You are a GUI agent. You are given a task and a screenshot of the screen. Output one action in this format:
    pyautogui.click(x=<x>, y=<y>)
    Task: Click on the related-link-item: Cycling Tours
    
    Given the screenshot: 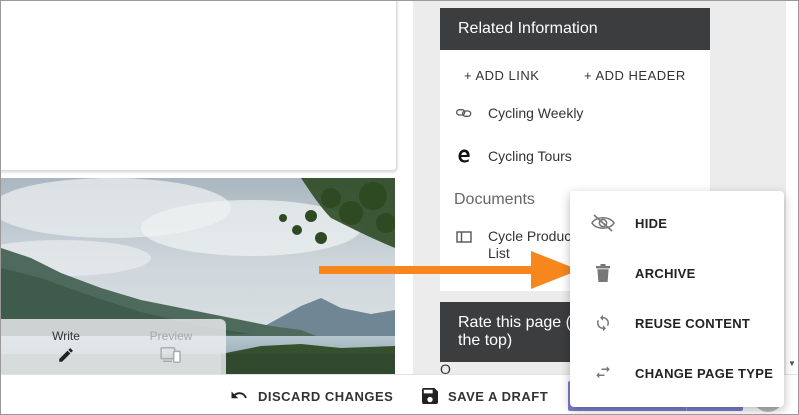 What is the action you would take?
    pyautogui.click(x=514, y=156)
    